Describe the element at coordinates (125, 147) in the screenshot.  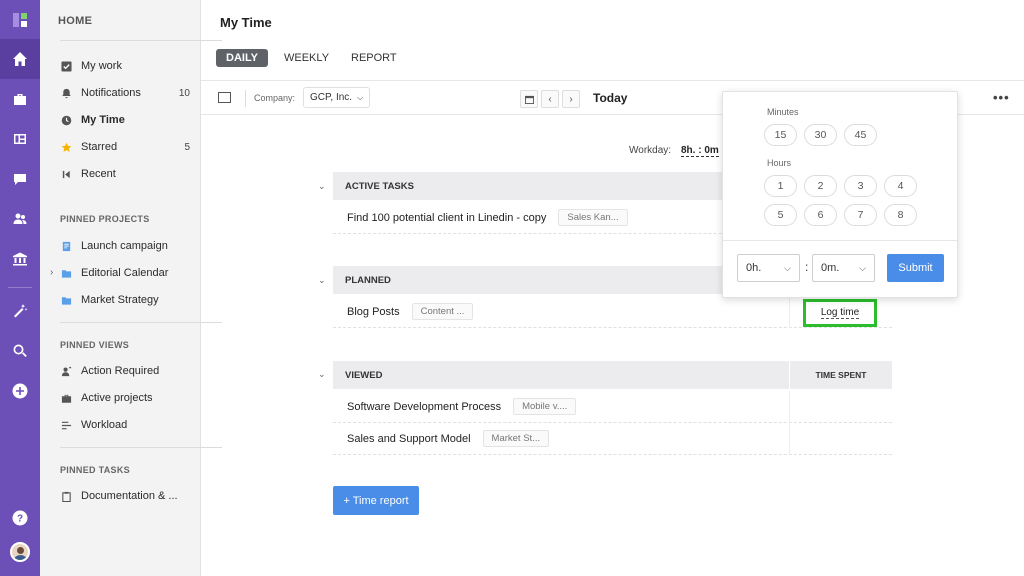
I see `sidebar-item-starred: Starred 5` at that location.